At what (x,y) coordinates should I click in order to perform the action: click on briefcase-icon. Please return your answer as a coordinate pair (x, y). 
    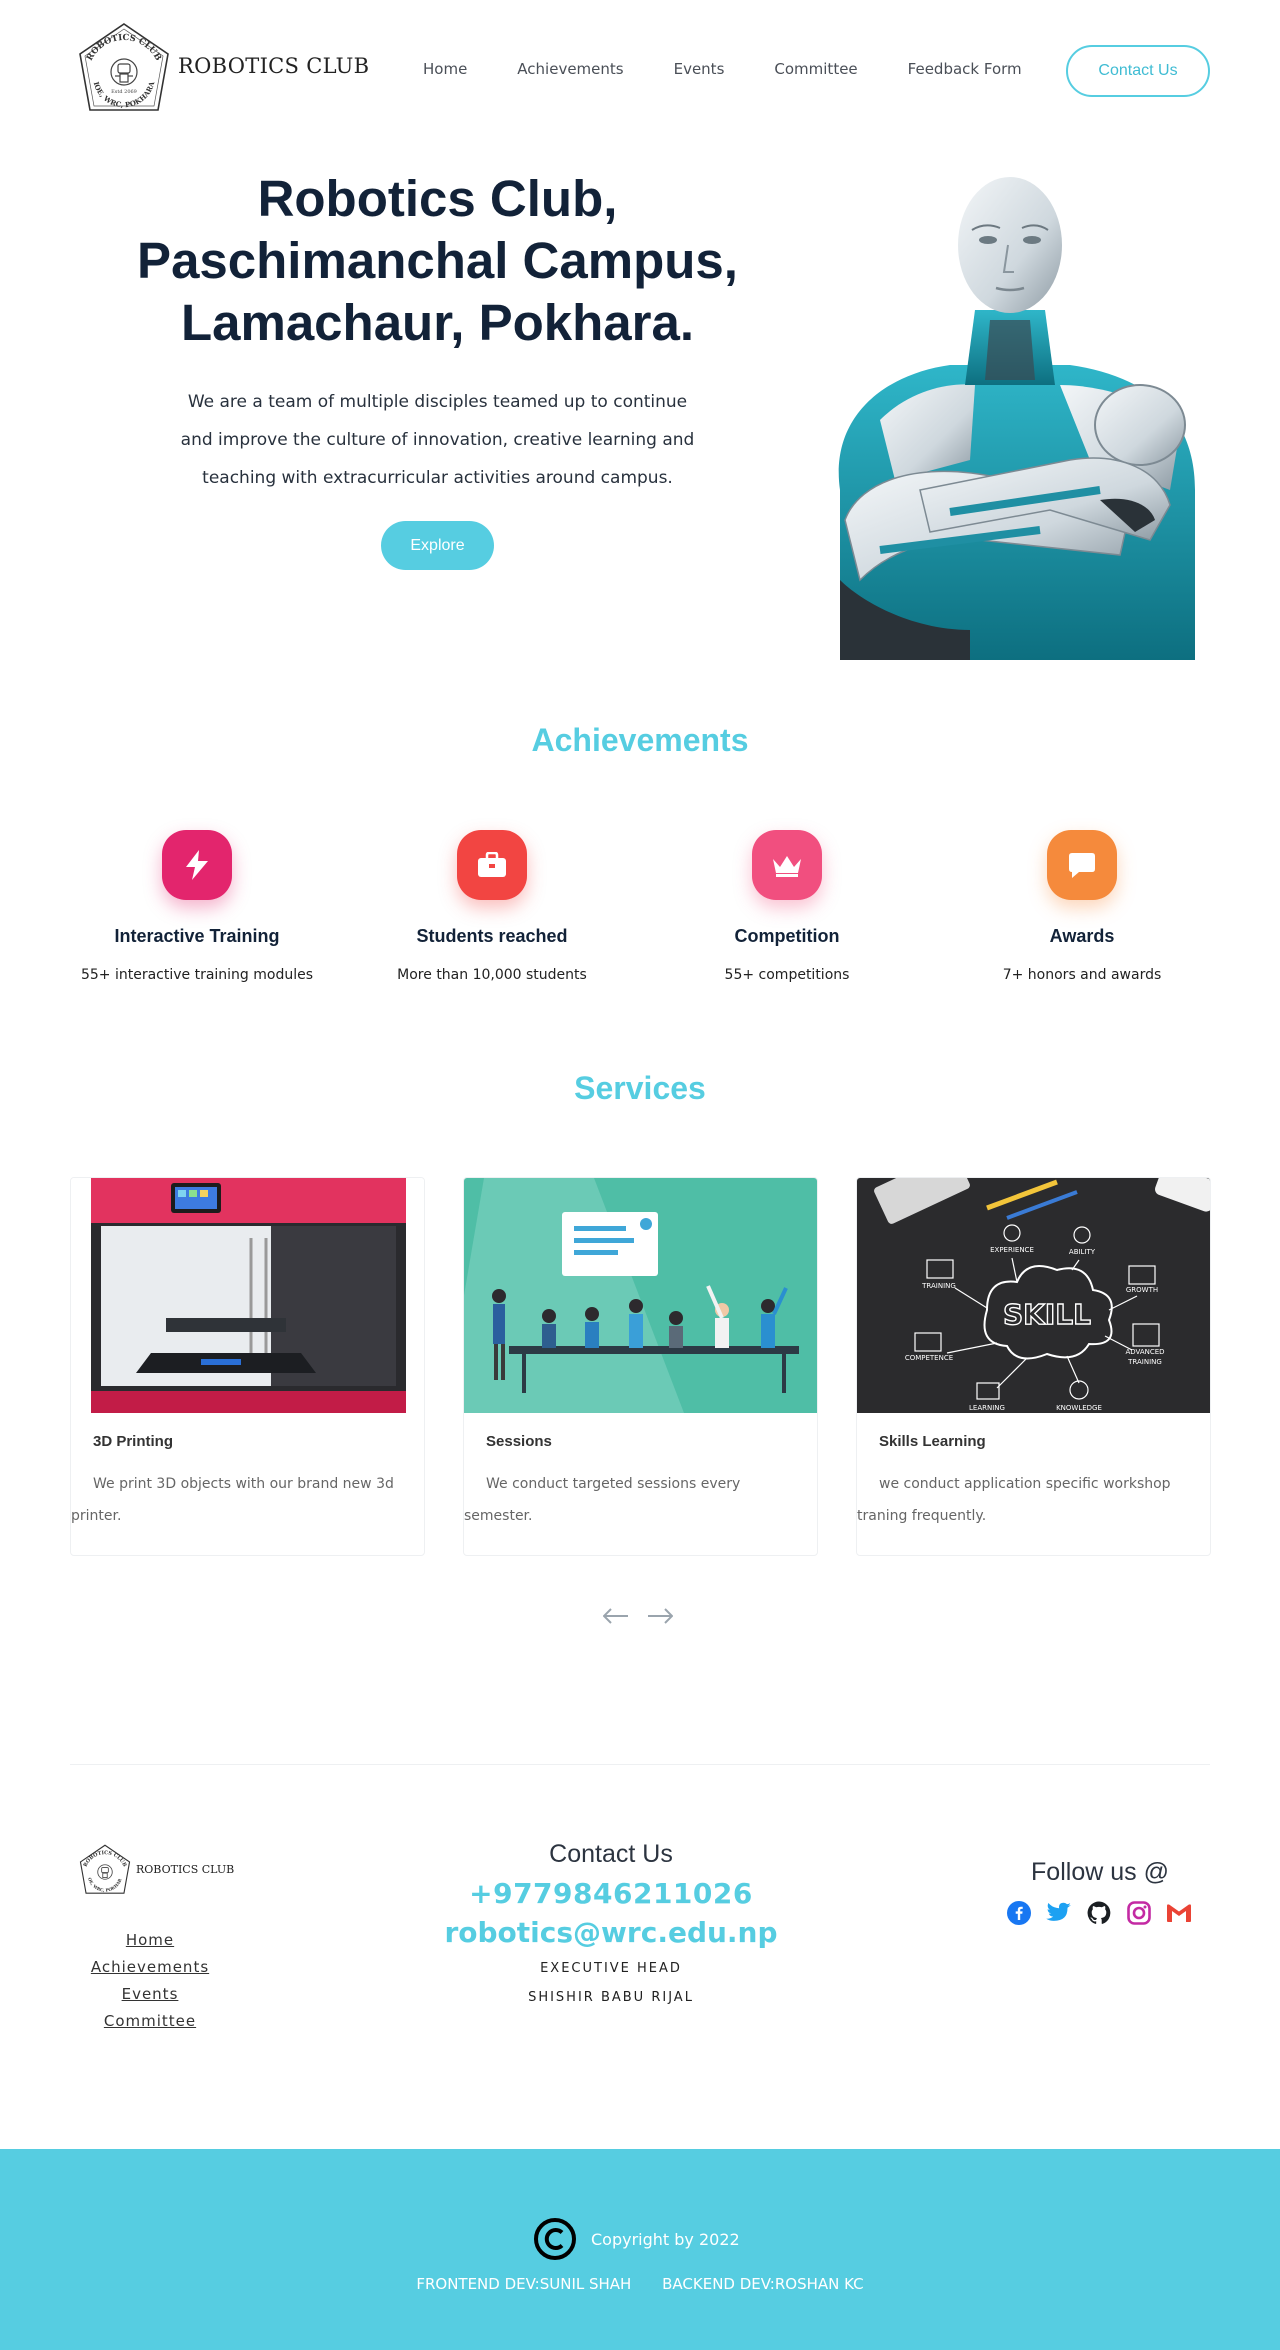
    Looking at the image, I should click on (492, 865).